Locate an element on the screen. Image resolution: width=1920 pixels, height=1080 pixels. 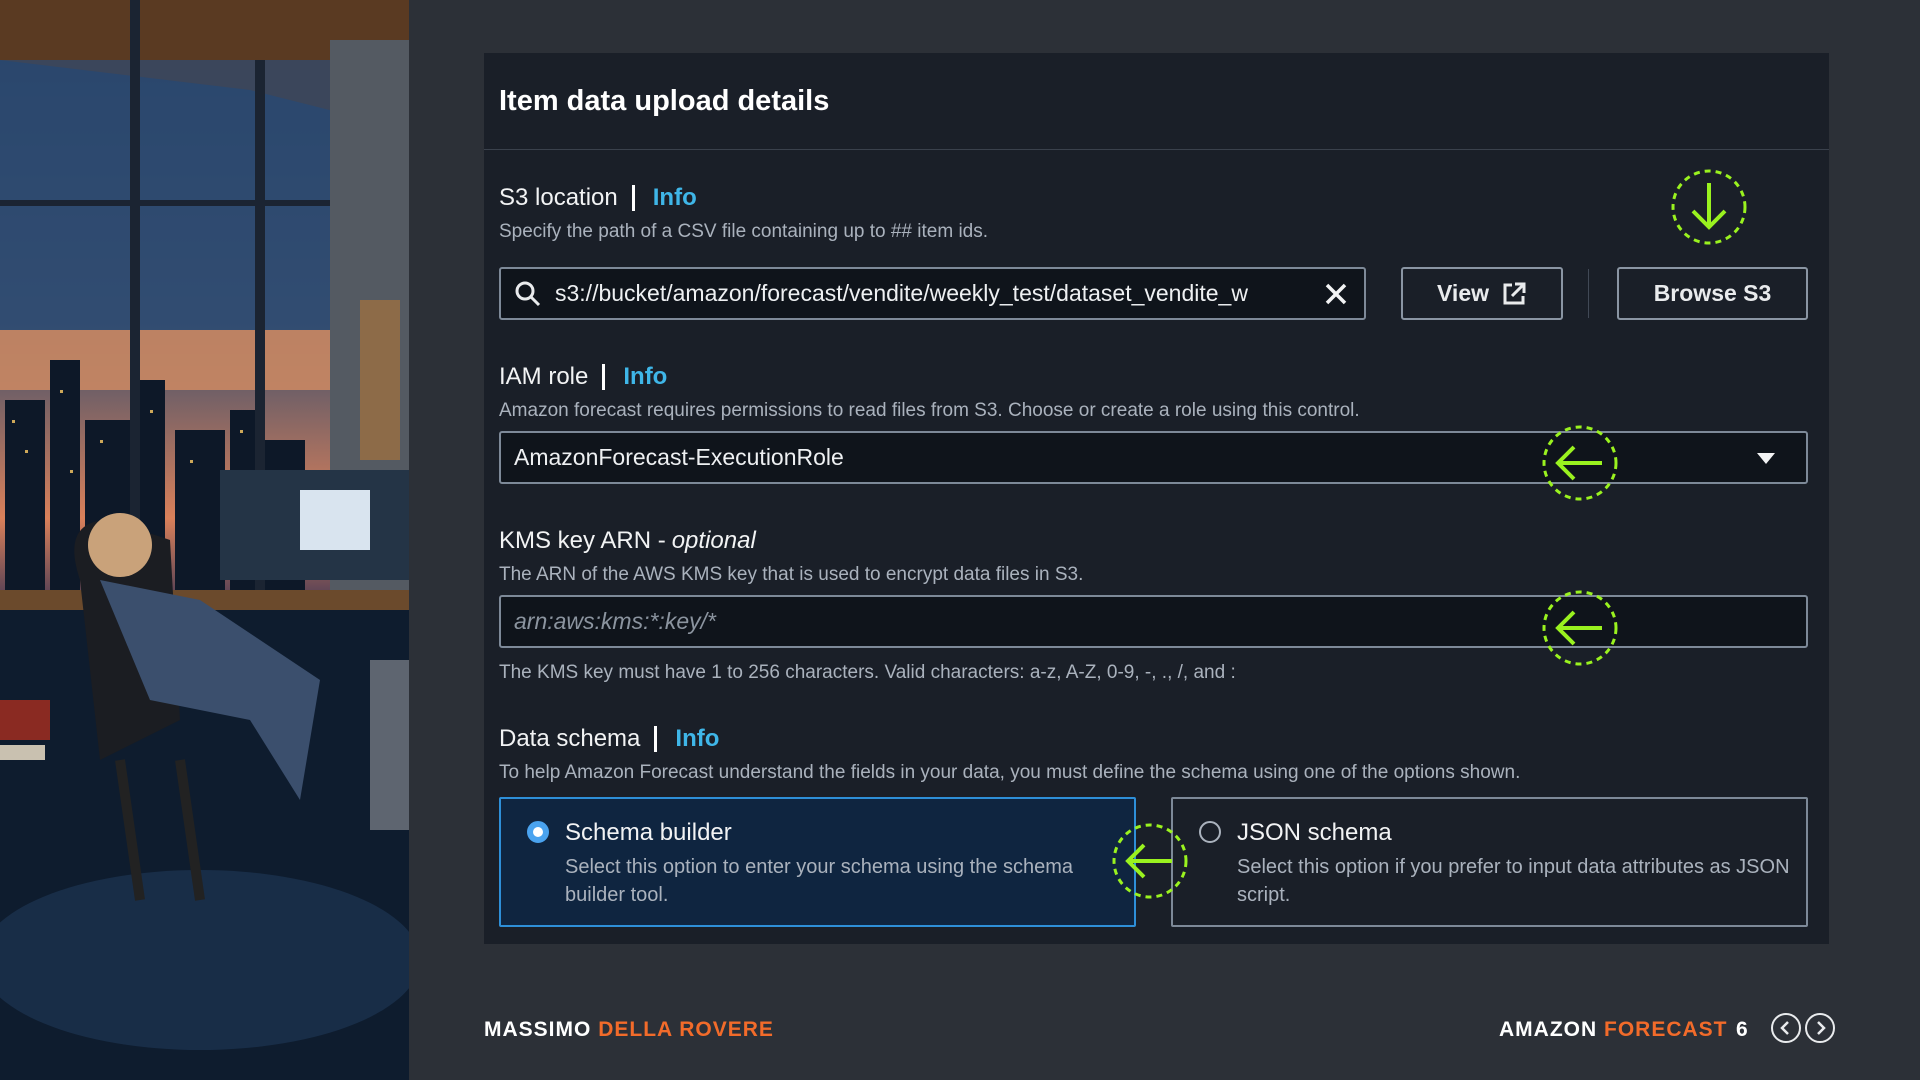
s3-location-label: S3 location Info is located at coordinates (598, 198).